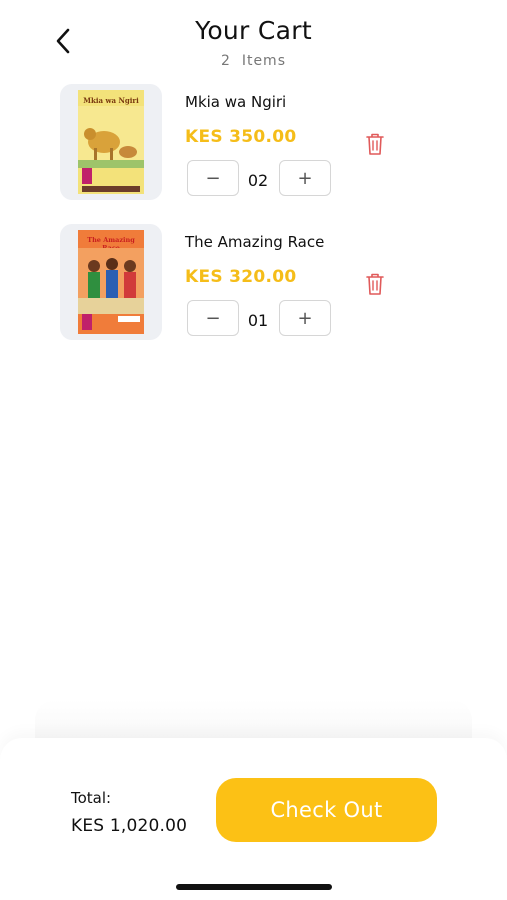 The image size is (507, 900). What do you see at coordinates (254, 887) in the screenshot?
I see `home-indicator` at bounding box center [254, 887].